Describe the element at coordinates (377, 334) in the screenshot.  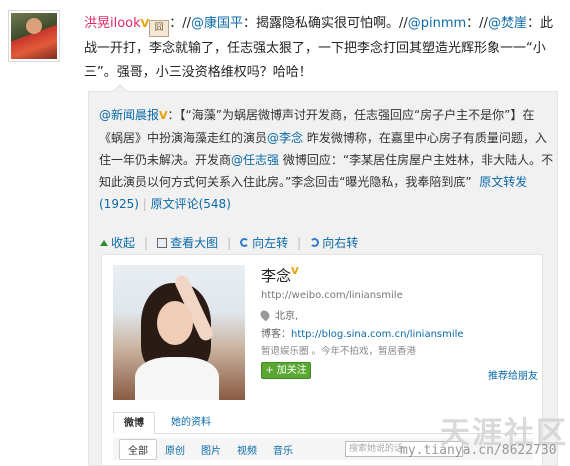
I see `blog-url: http://blog.sina.com.cn/liniansmile` at that location.